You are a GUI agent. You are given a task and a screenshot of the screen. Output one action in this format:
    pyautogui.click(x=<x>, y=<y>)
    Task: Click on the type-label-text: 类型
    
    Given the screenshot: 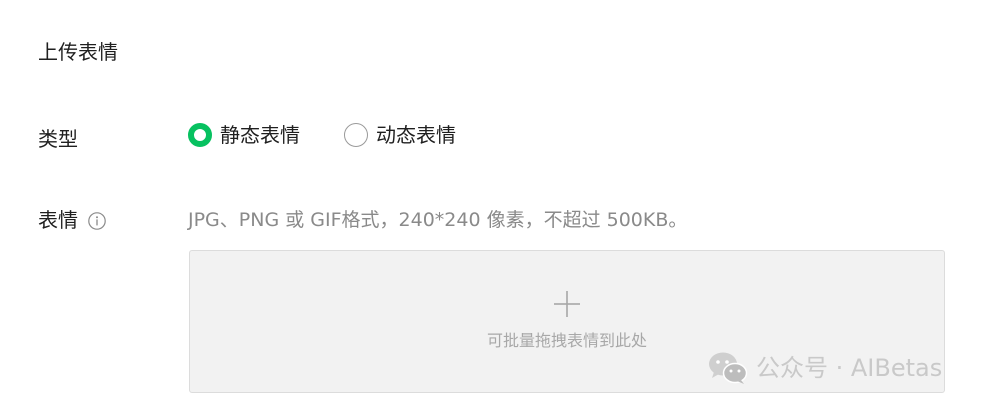 What is the action you would take?
    pyautogui.click(x=58, y=139)
    